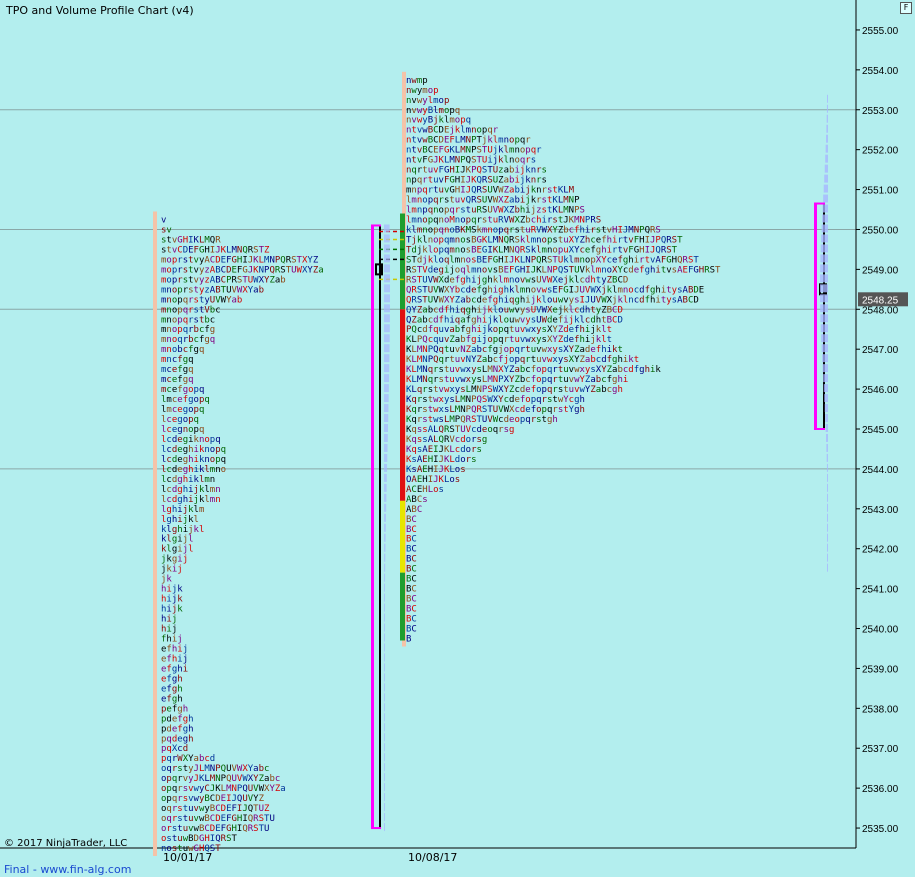 The image size is (915, 877). Describe the element at coordinates (460, 430) in the screenshot. I see `tpo-row: KqssALQRSTUVcdeoqrsg` at that location.